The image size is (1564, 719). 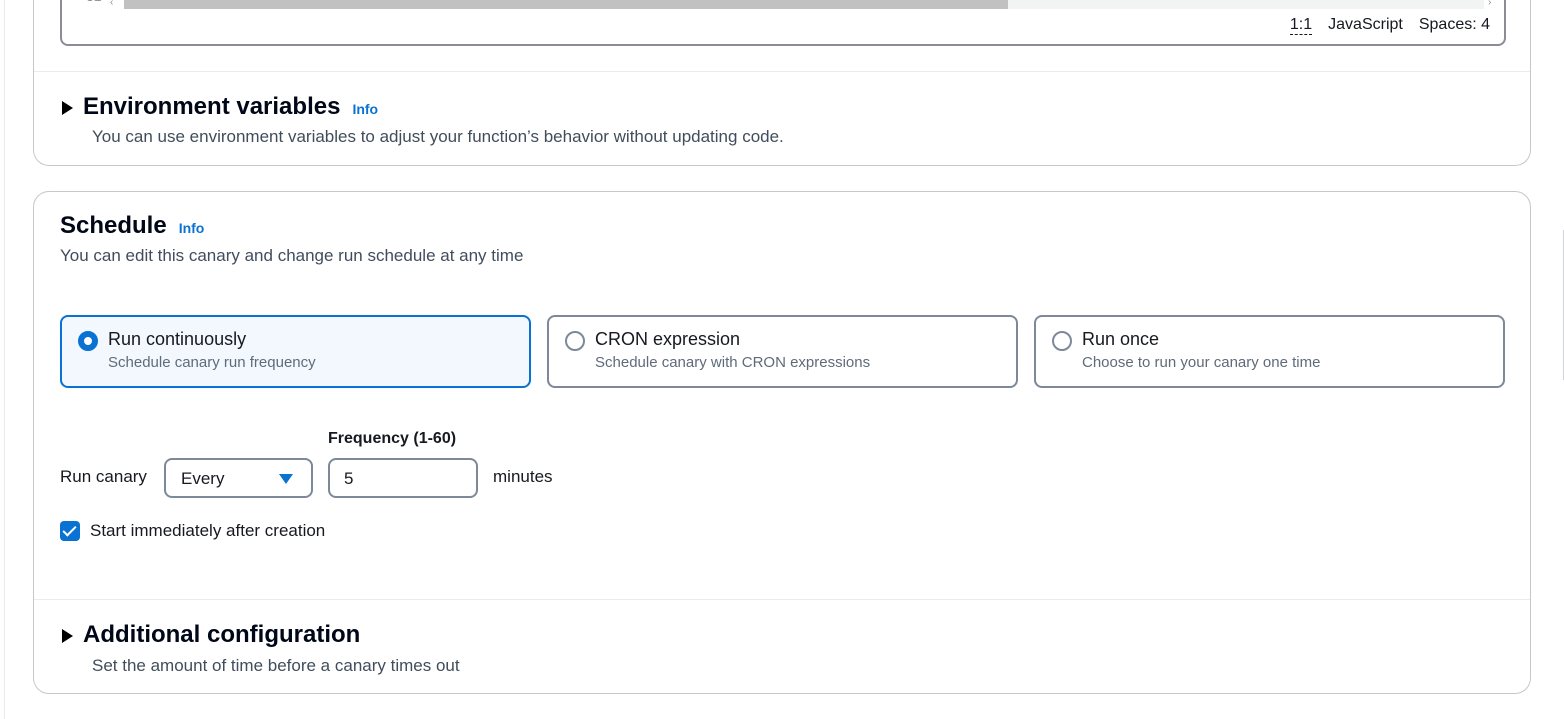 What do you see at coordinates (207, 531) in the screenshot?
I see `start-immediately-label: Start immediately after creation` at bounding box center [207, 531].